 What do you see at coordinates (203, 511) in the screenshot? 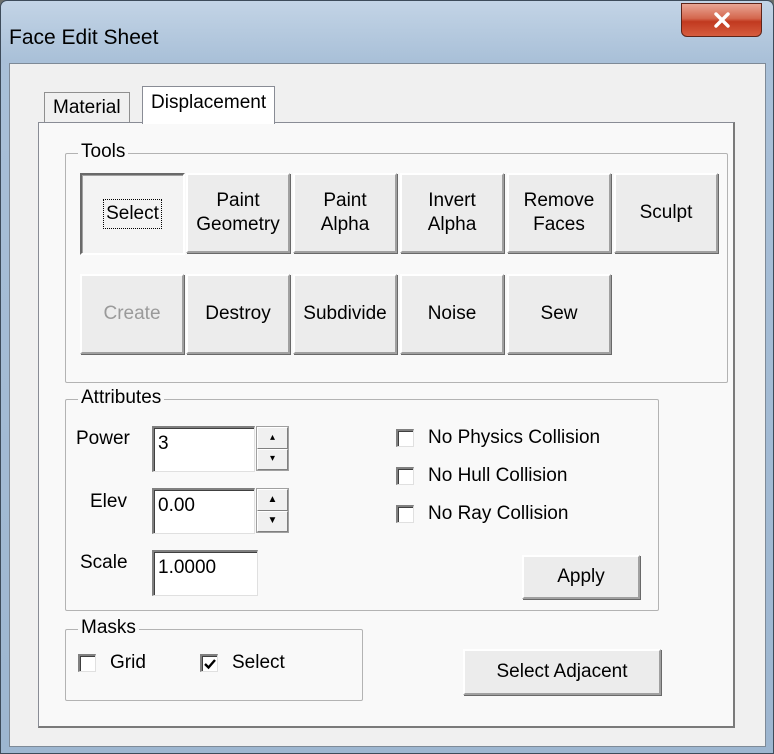
I see `elev-input: 0.00` at bounding box center [203, 511].